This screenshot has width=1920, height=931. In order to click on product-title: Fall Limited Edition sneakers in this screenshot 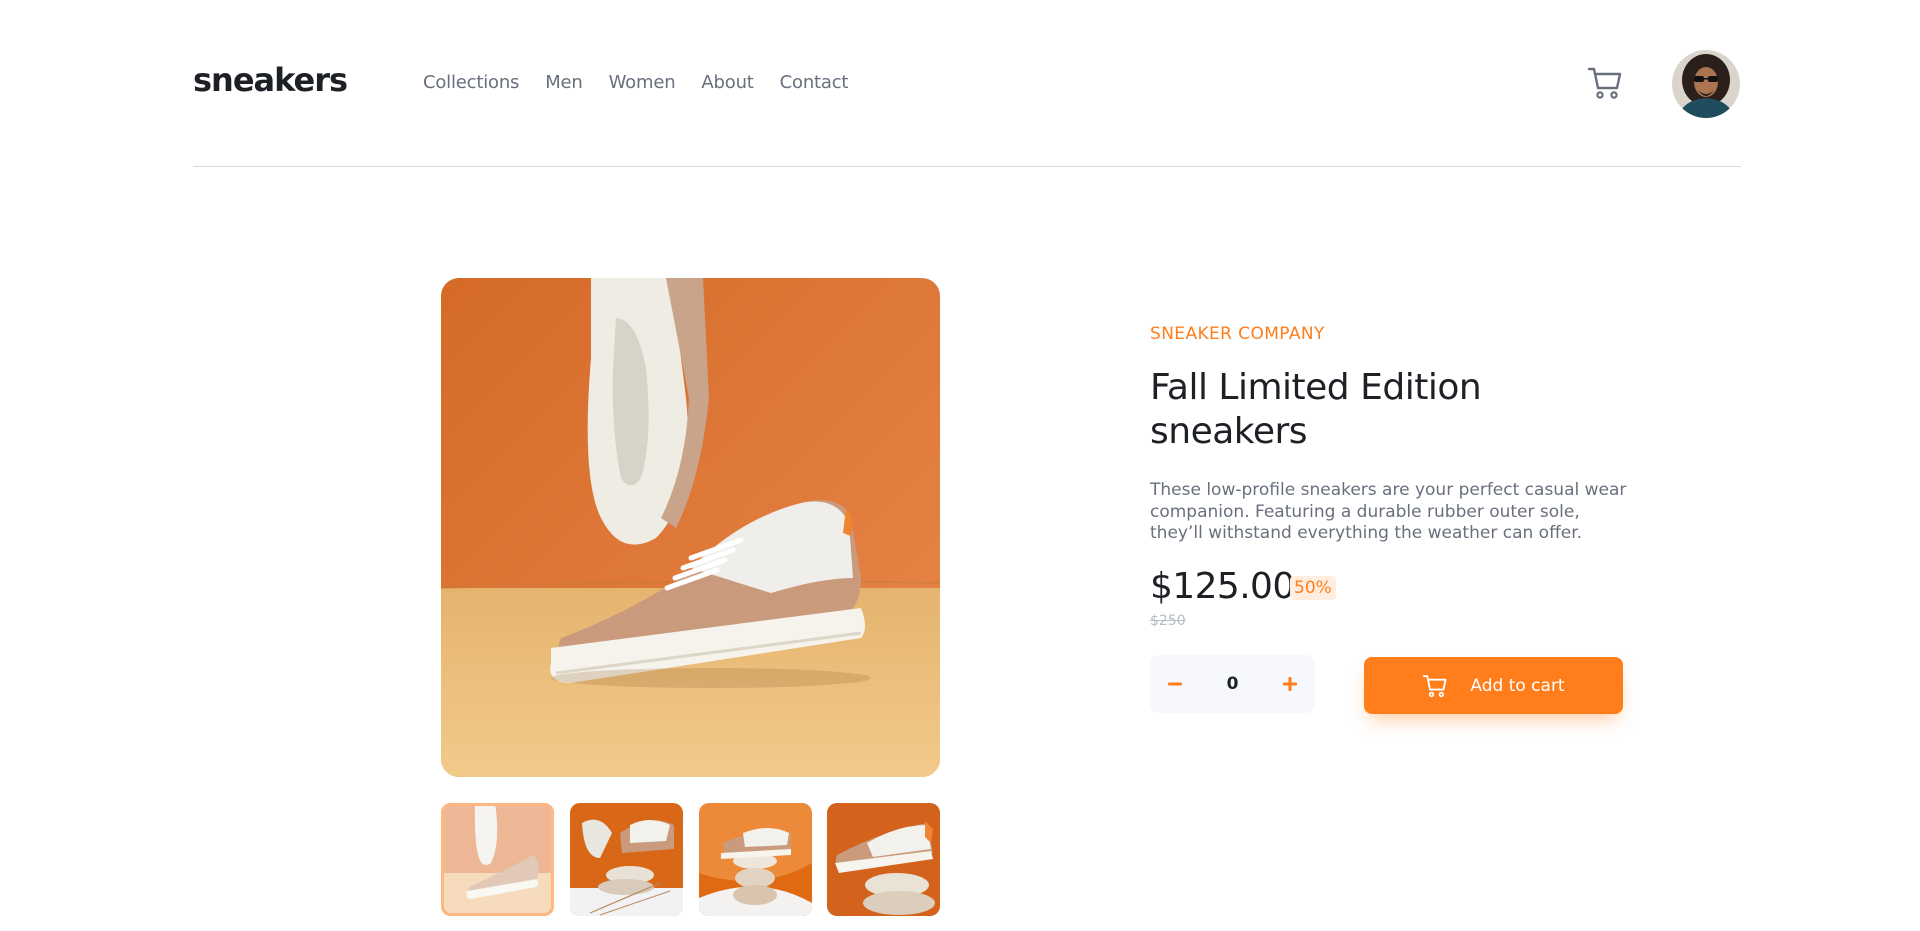, I will do `click(1316, 409)`.